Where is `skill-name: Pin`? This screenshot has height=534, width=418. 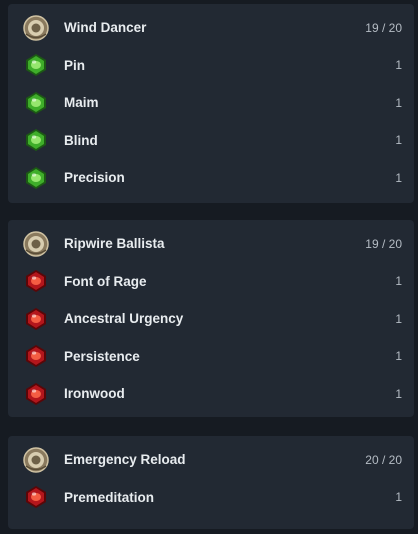
skill-name: Pin is located at coordinates (75, 65).